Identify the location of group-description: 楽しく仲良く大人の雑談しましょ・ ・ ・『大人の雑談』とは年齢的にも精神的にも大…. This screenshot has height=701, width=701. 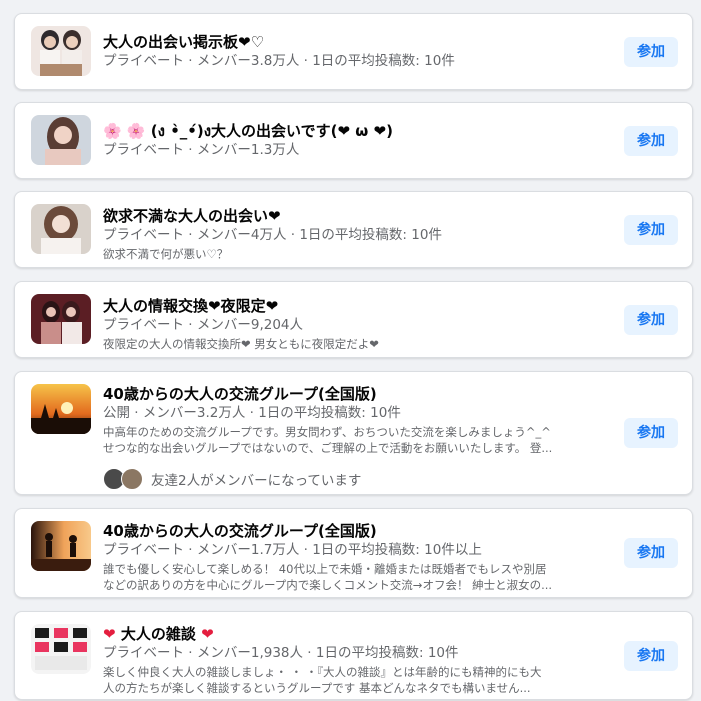
(349, 680).